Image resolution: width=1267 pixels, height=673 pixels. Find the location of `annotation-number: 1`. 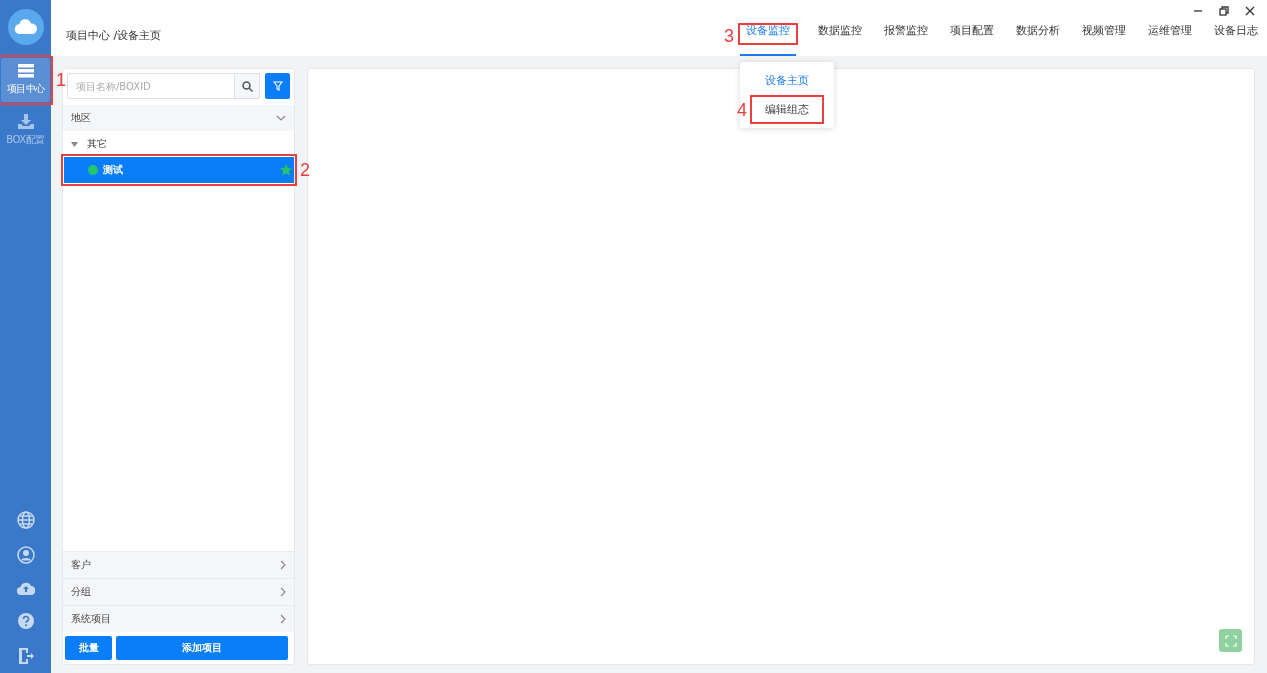

annotation-number: 1 is located at coordinates (61, 80).